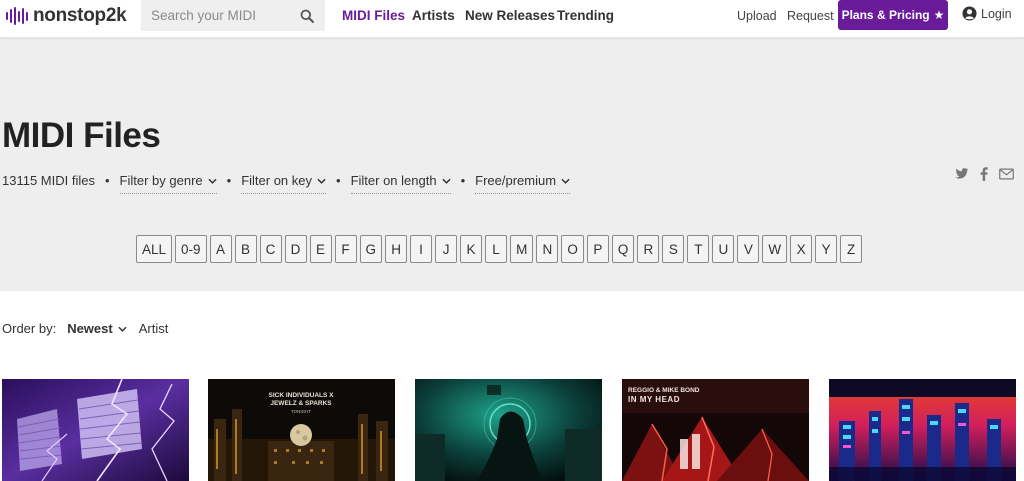  Describe the element at coordinates (371, 249) in the screenshot. I see `alpha-button-g: G` at that location.